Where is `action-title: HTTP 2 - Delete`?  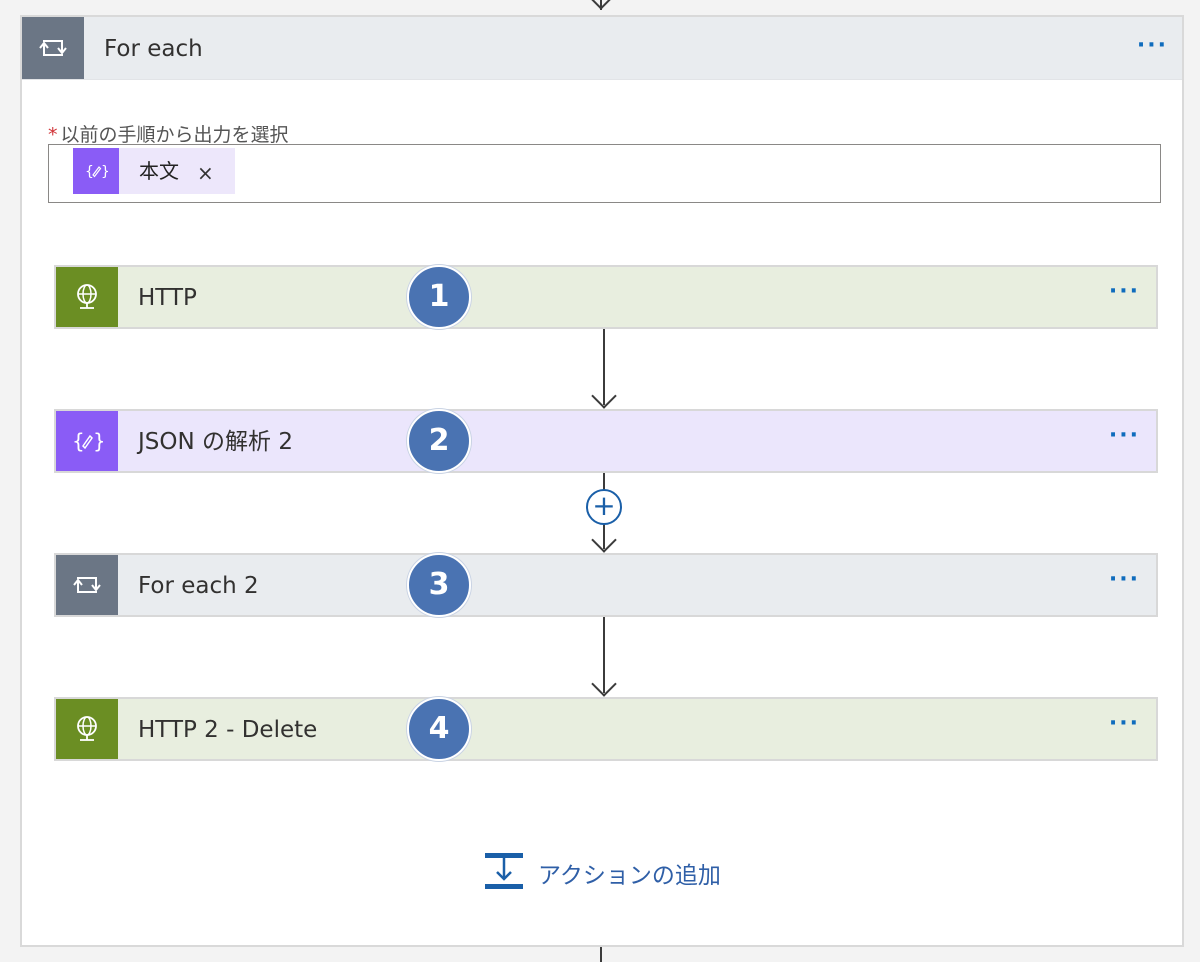 action-title: HTTP 2 - Delete is located at coordinates (228, 730).